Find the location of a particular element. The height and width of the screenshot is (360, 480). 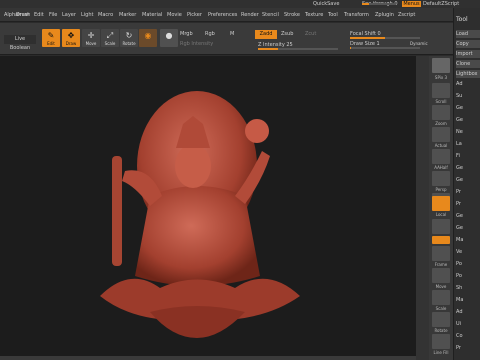

see-through-slider is located at coordinates (379, 4).